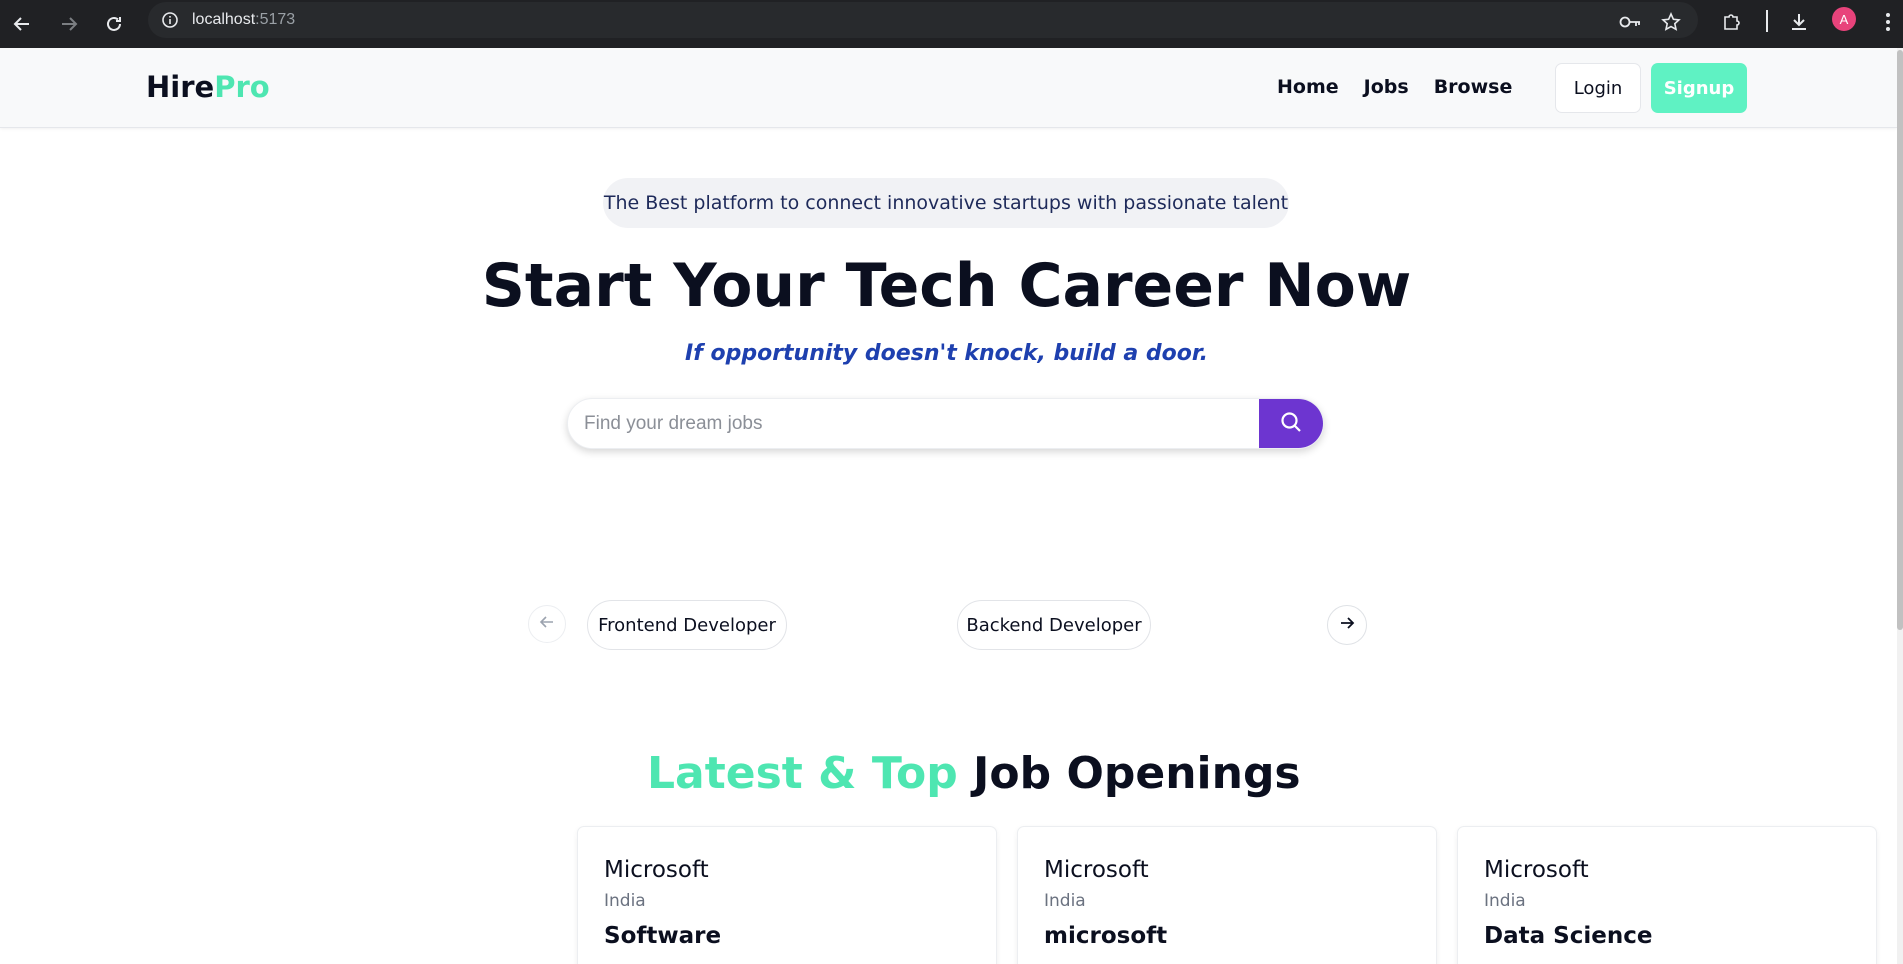 This screenshot has height=964, width=1903. What do you see at coordinates (1699, 88) in the screenshot?
I see `signup-button: Signup` at bounding box center [1699, 88].